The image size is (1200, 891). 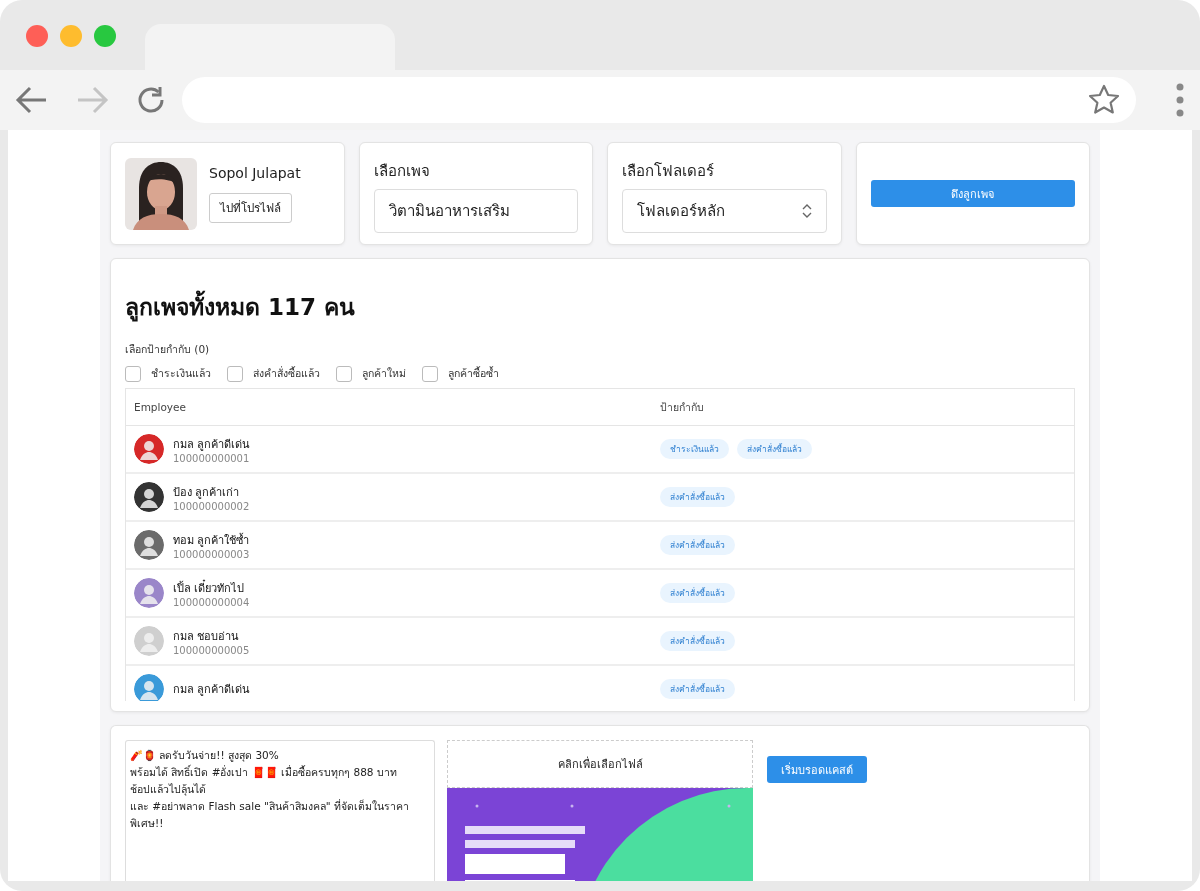 I want to click on menu-icon, so click(x=1180, y=100).